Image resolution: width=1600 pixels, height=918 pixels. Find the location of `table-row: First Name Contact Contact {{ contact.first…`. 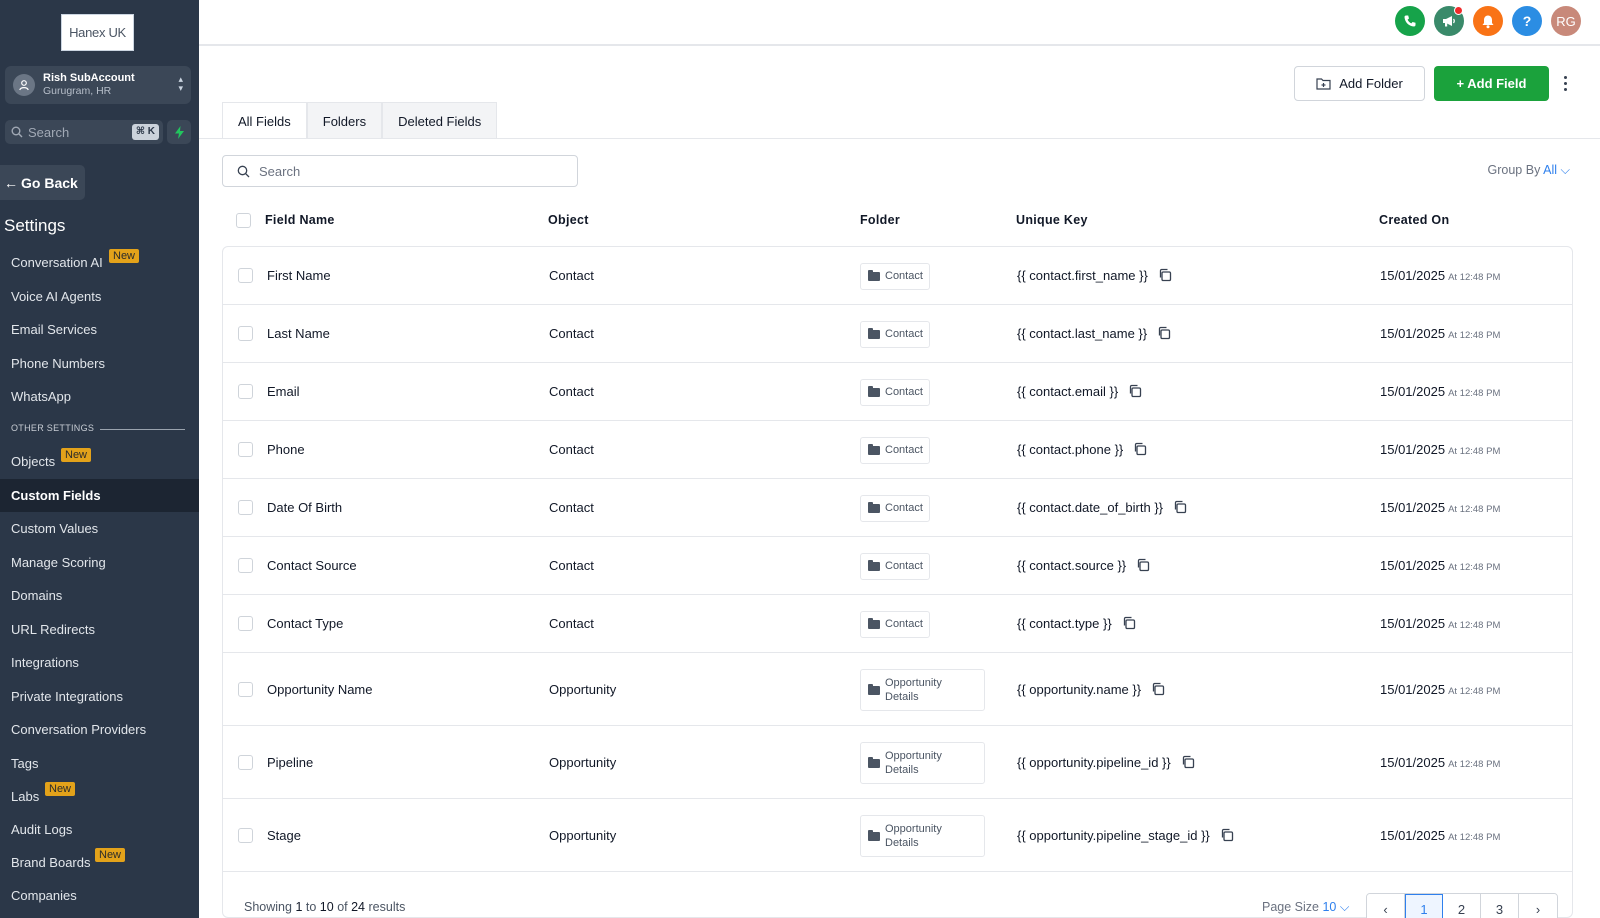

table-row: First Name Contact Contact {{ contact.first… is located at coordinates (897, 276).